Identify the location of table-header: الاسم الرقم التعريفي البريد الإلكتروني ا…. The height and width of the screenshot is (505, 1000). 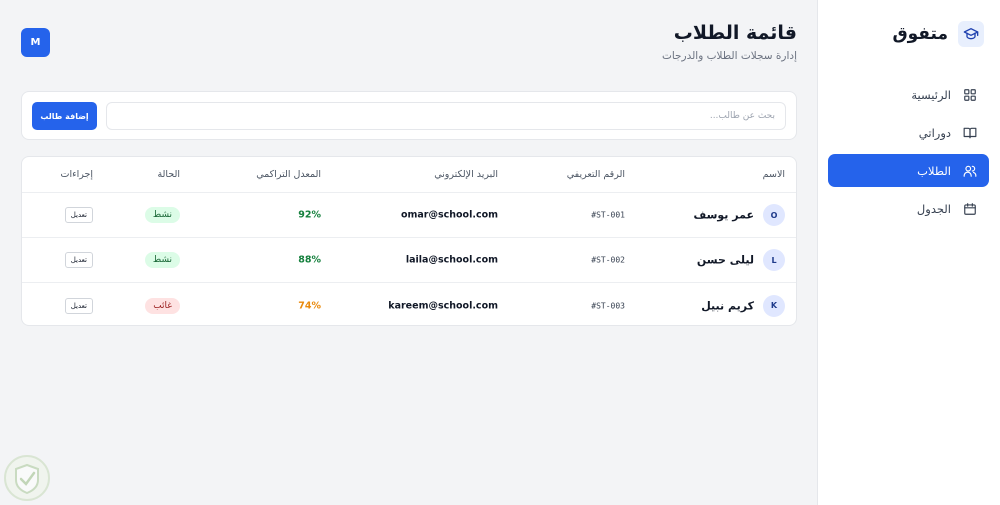
(409, 175).